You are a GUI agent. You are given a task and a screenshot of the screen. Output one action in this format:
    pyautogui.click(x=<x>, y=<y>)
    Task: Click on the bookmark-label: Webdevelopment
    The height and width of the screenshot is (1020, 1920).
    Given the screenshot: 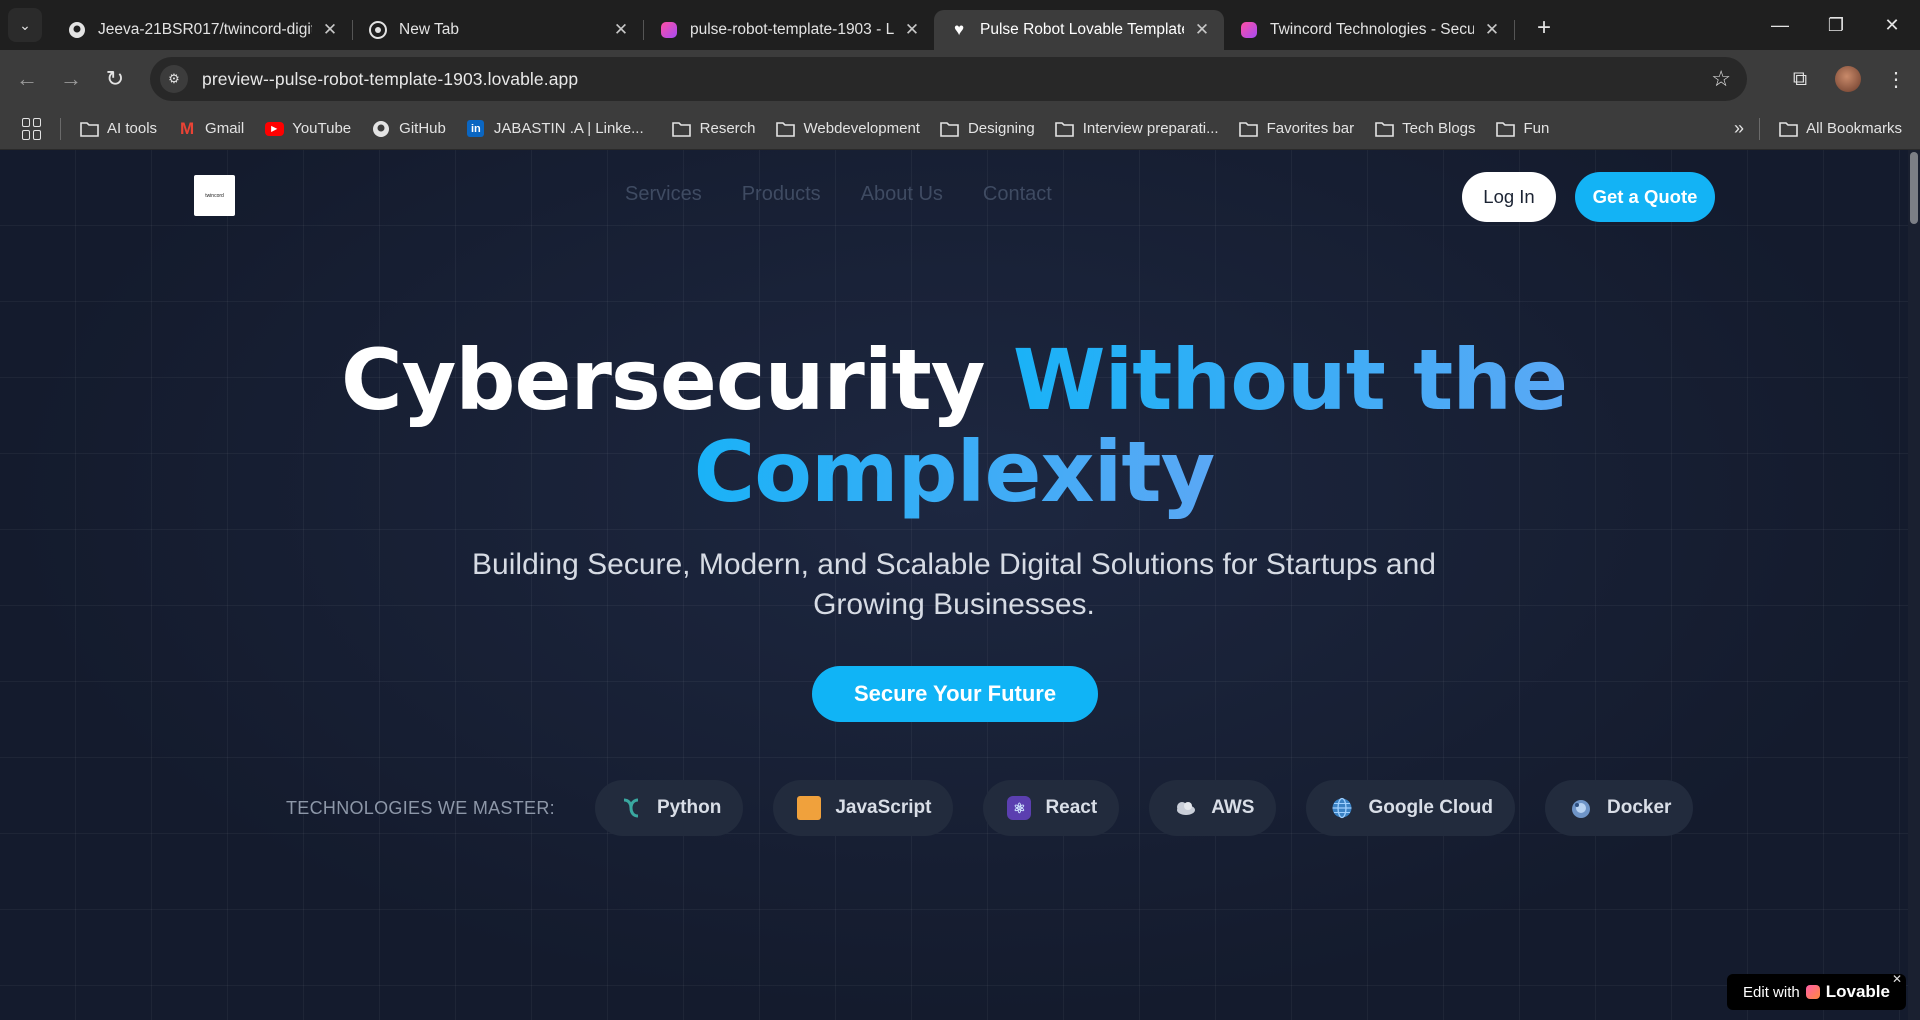 What is the action you would take?
    pyautogui.click(x=861, y=128)
    